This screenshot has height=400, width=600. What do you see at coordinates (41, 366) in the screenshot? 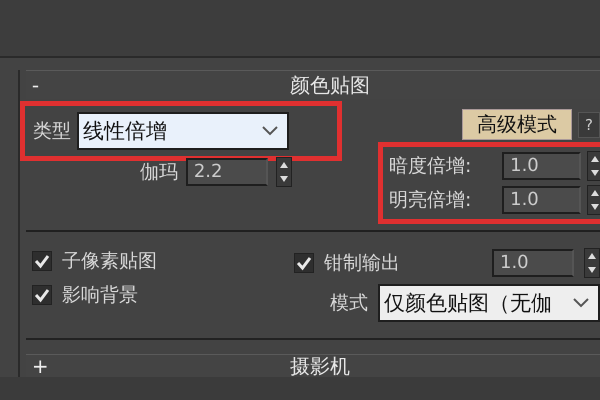
I see `expand-toggle: +` at bounding box center [41, 366].